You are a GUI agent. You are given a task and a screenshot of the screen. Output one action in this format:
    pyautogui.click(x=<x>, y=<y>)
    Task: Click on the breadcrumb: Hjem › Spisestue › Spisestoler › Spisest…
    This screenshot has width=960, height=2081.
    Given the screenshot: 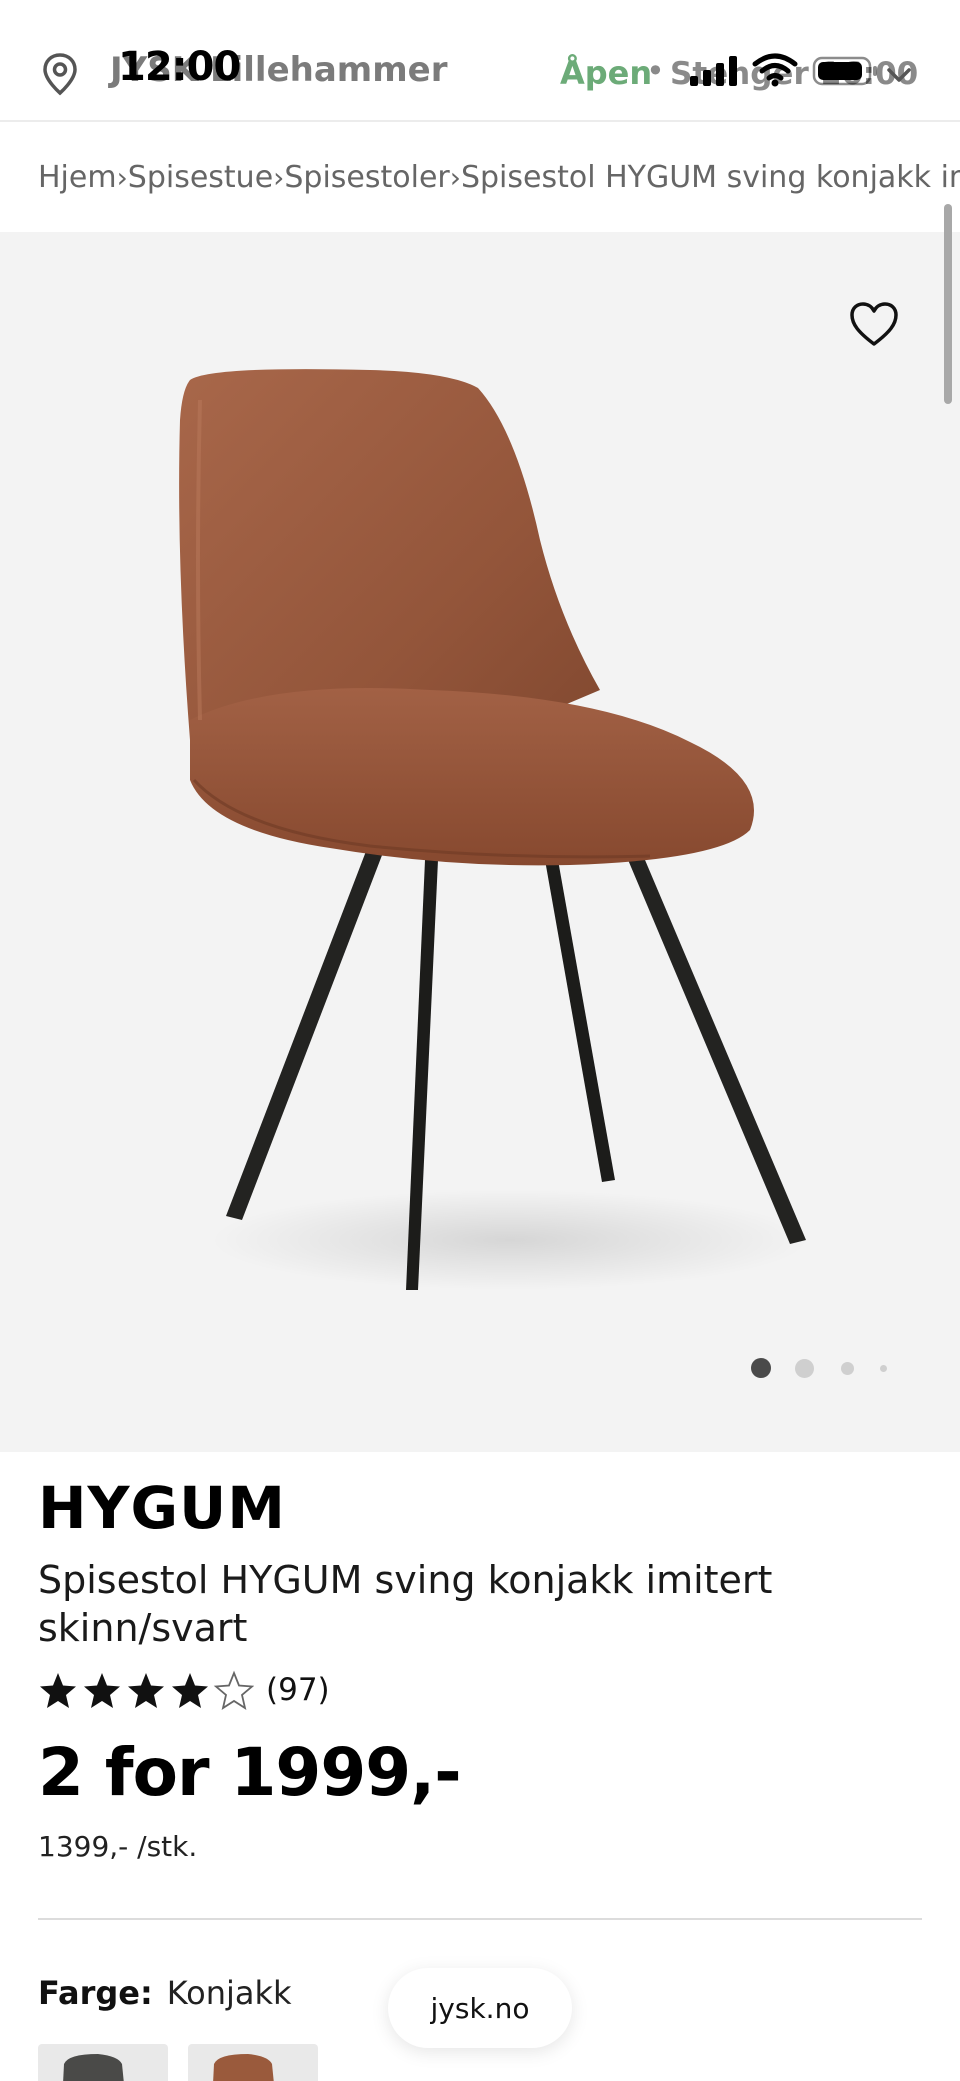 What is the action you would take?
    pyautogui.click(x=499, y=177)
    